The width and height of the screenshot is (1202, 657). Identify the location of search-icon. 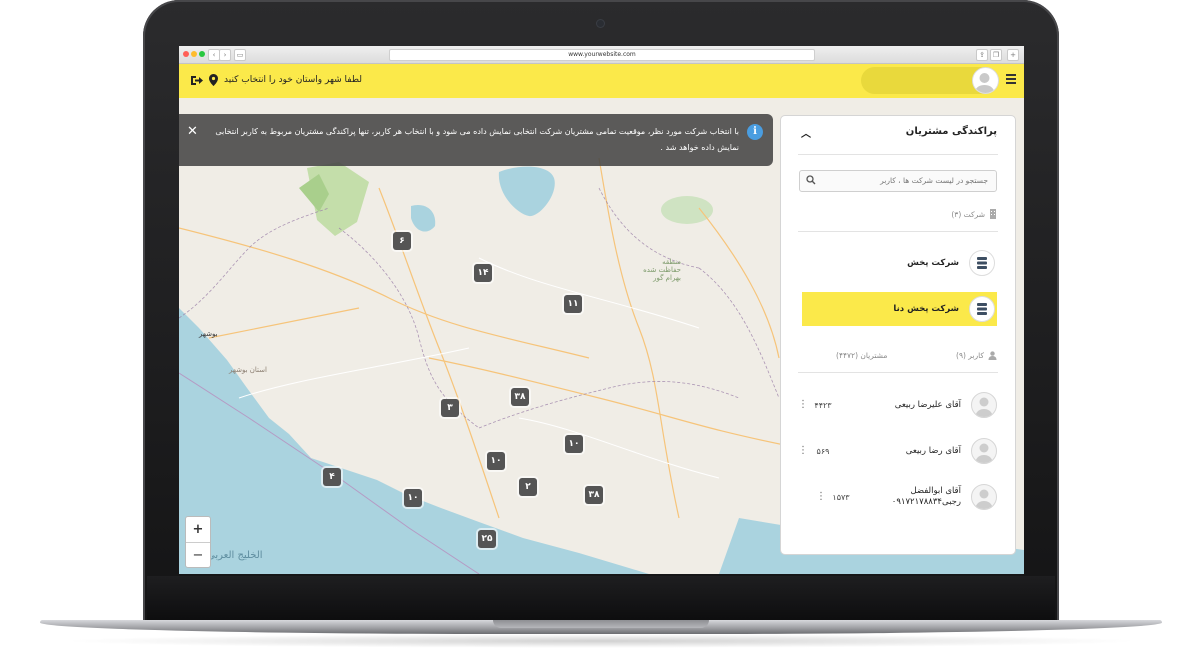
(811, 180).